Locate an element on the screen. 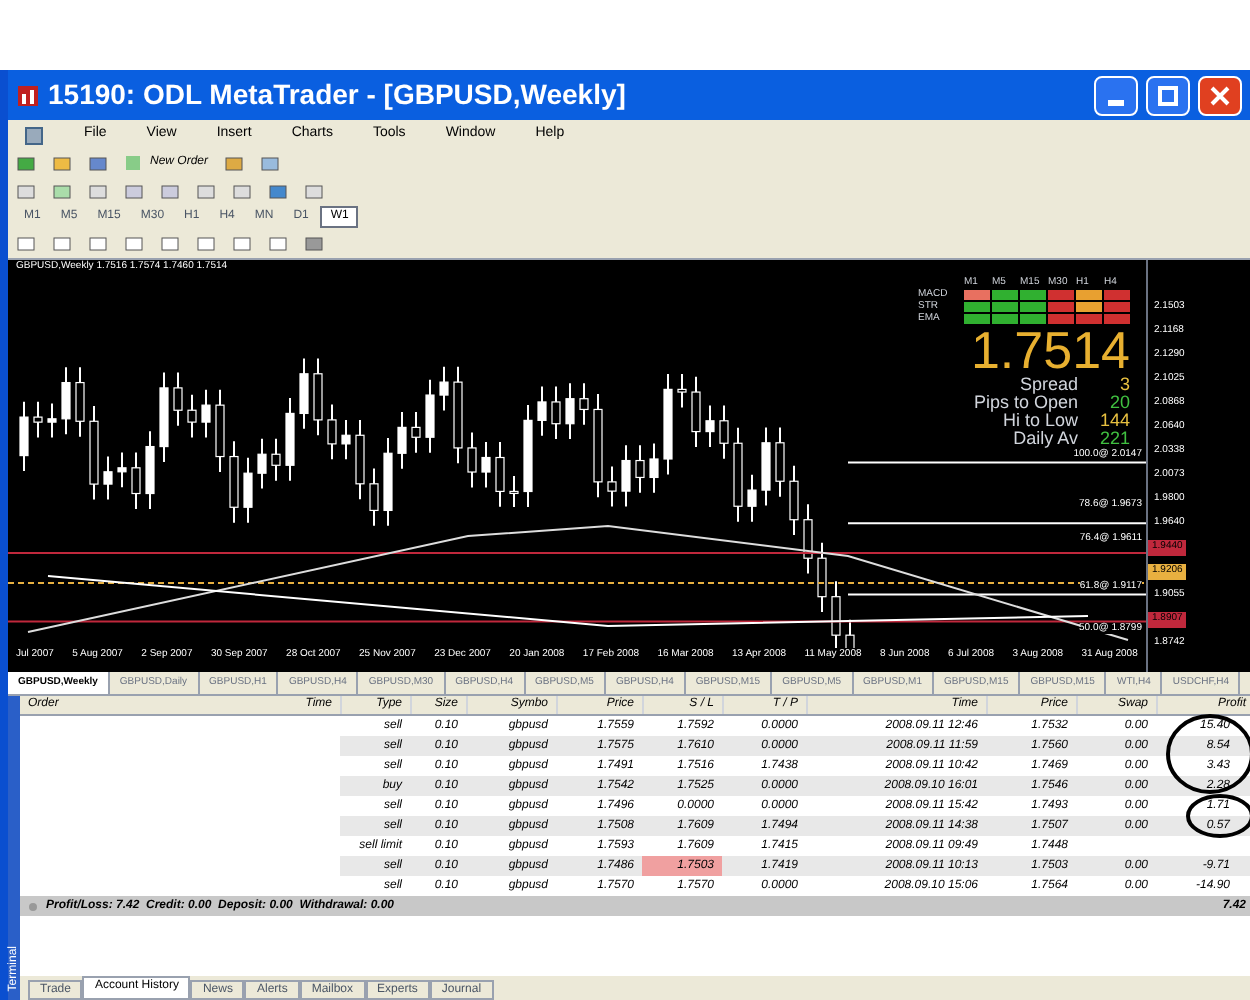  minimize-icon is located at coordinates (1116, 102).